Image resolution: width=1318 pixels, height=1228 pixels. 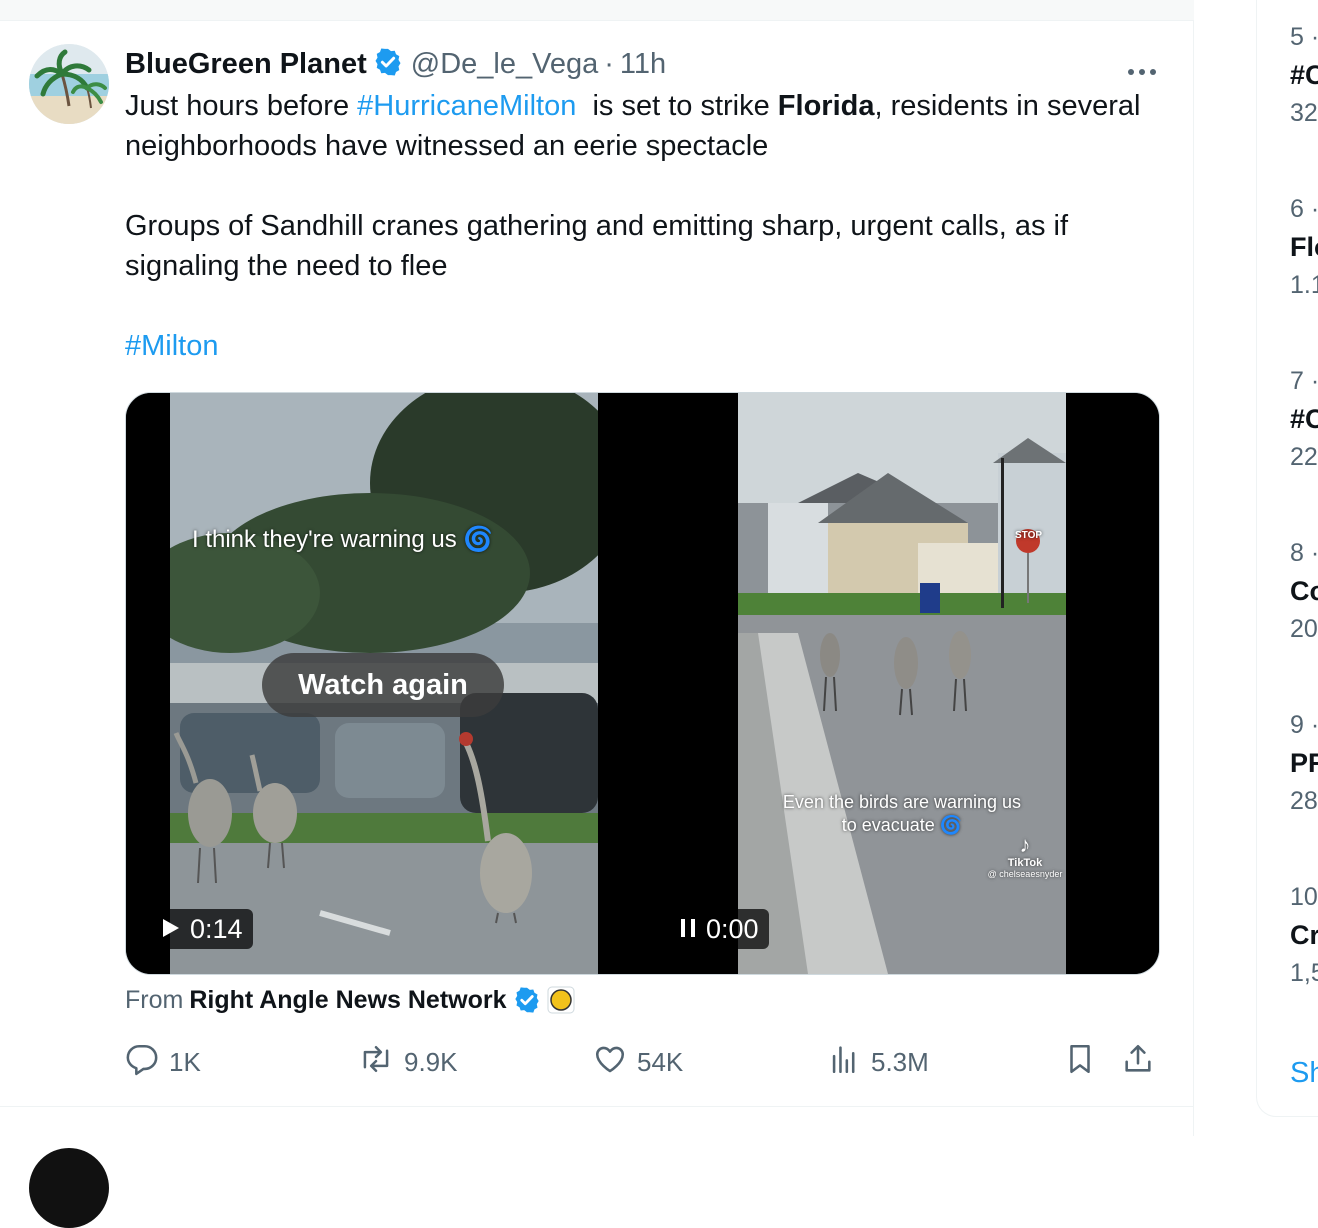 I want to click on trend-name: Co, so click(x=1304, y=591).